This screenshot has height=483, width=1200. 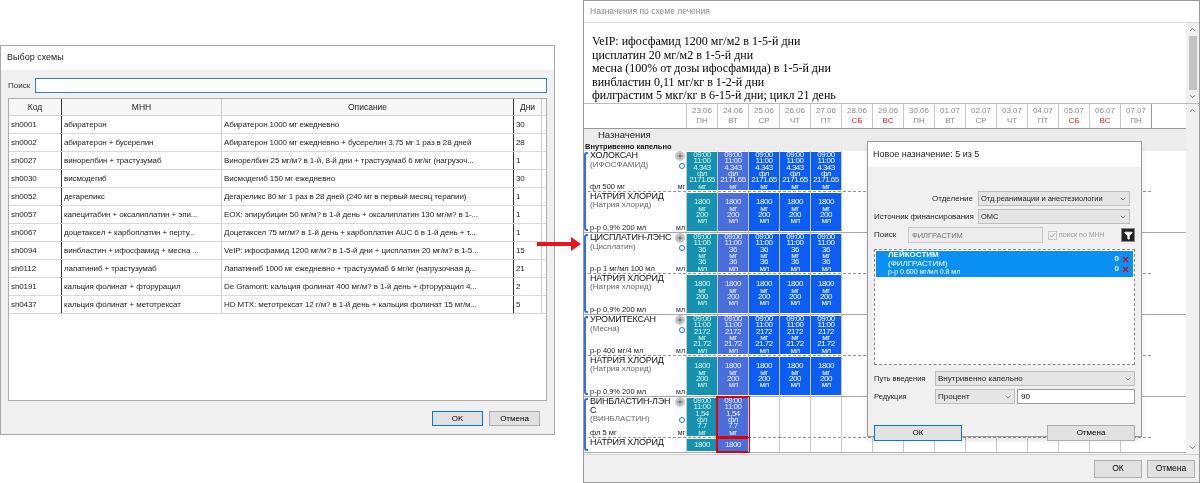 What do you see at coordinates (826, 121) in the screenshot?
I see `weekday-label: ПТ` at bounding box center [826, 121].